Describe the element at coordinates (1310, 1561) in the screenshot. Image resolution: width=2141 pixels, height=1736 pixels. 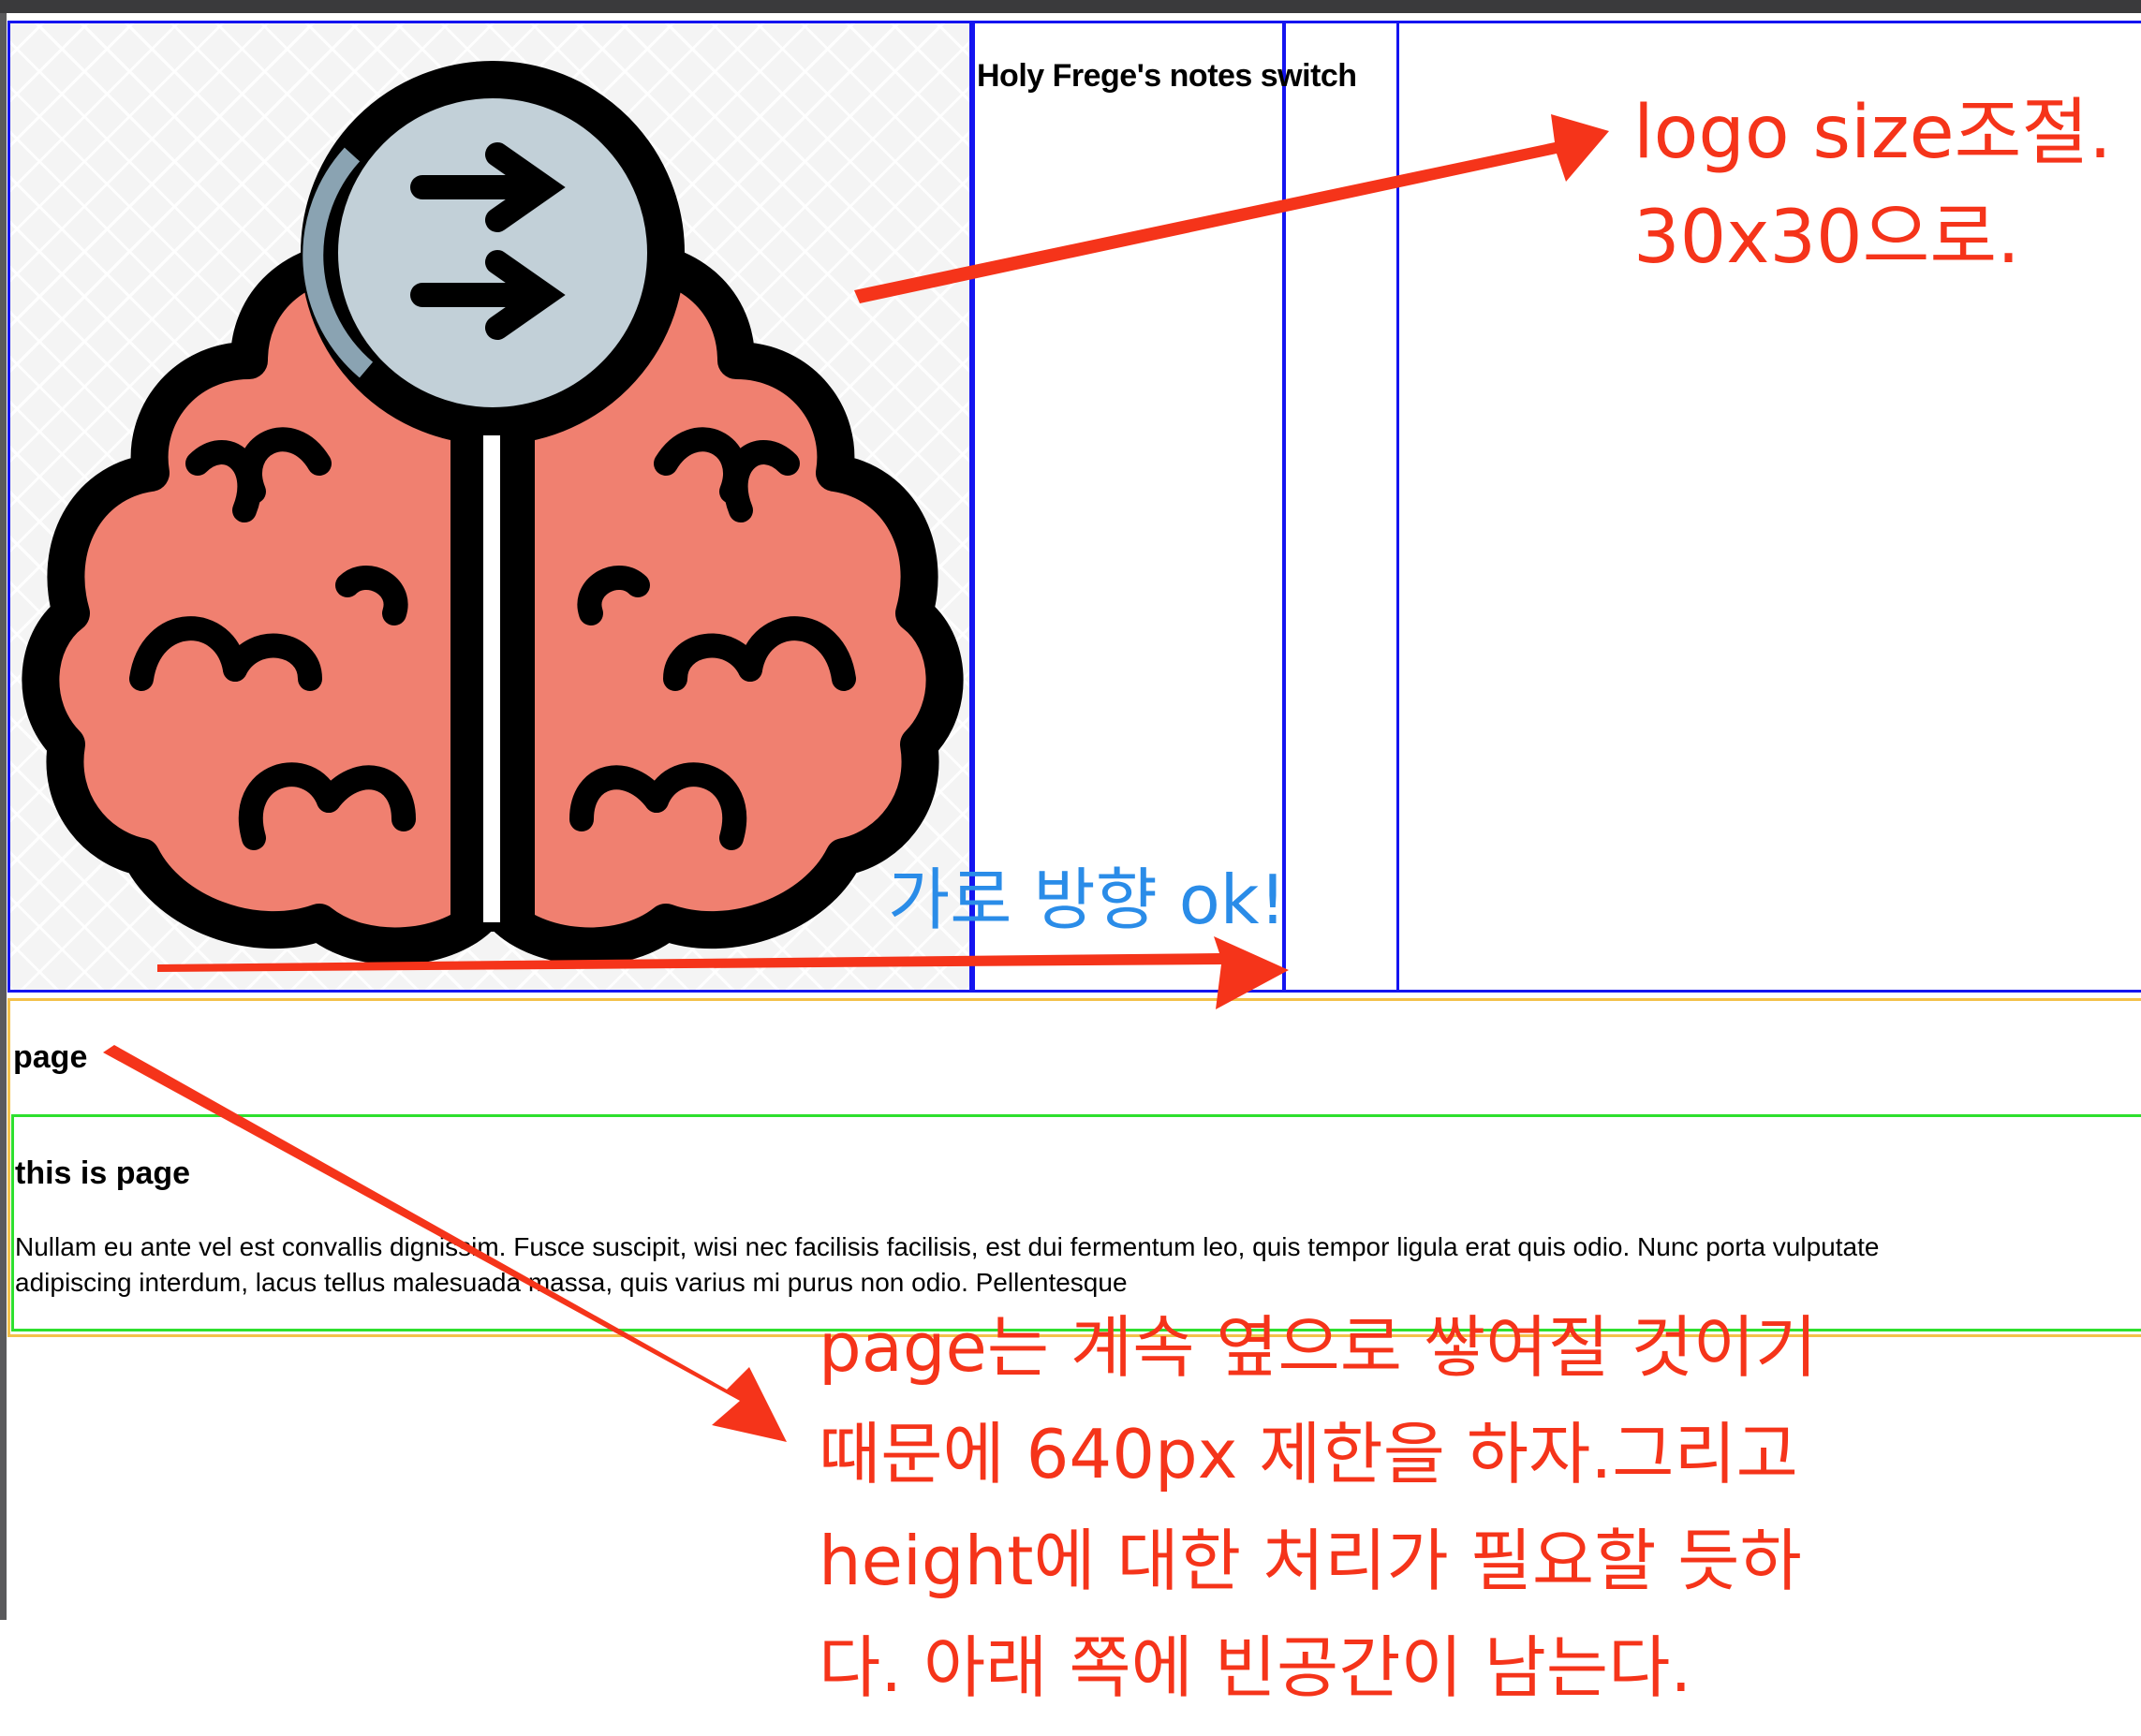
I see `page-note-line-3: height에 대한 처리가 필요할 듯하` at that location.